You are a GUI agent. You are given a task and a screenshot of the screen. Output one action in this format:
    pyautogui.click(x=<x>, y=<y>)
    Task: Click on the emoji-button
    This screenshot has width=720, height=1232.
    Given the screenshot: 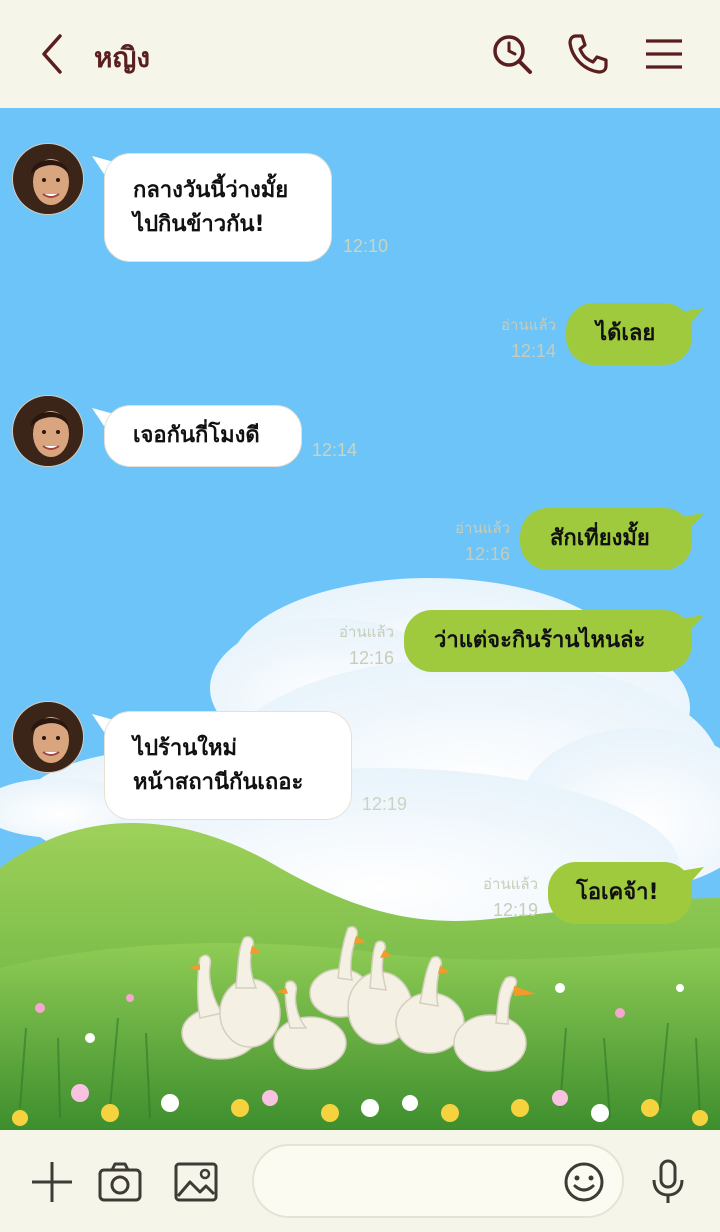 What is the action you would take?
    pyautogui.click(x=584, y=1182)
    